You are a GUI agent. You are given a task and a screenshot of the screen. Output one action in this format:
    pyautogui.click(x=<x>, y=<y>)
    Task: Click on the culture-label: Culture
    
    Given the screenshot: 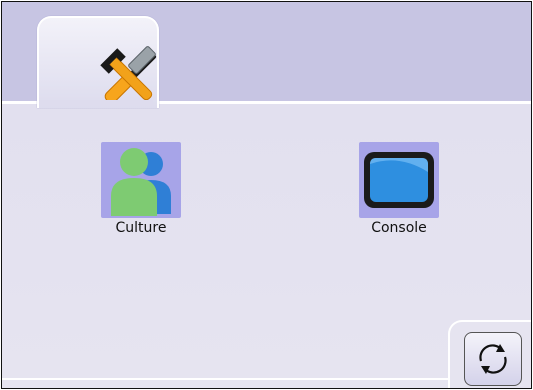 What is the action you would take?
    pyautogui.click(x=141, y=228)
    